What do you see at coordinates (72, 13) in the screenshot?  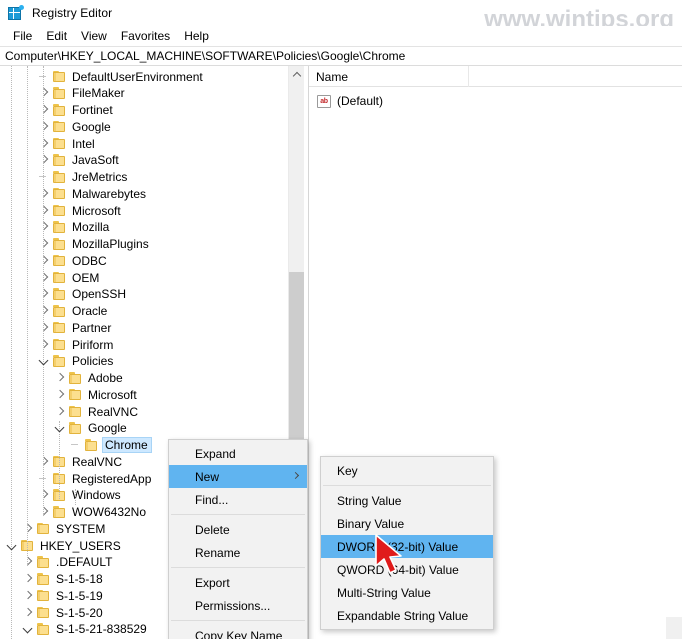 I see `window-title: Registry Editor` at bounding box center [72, 13].